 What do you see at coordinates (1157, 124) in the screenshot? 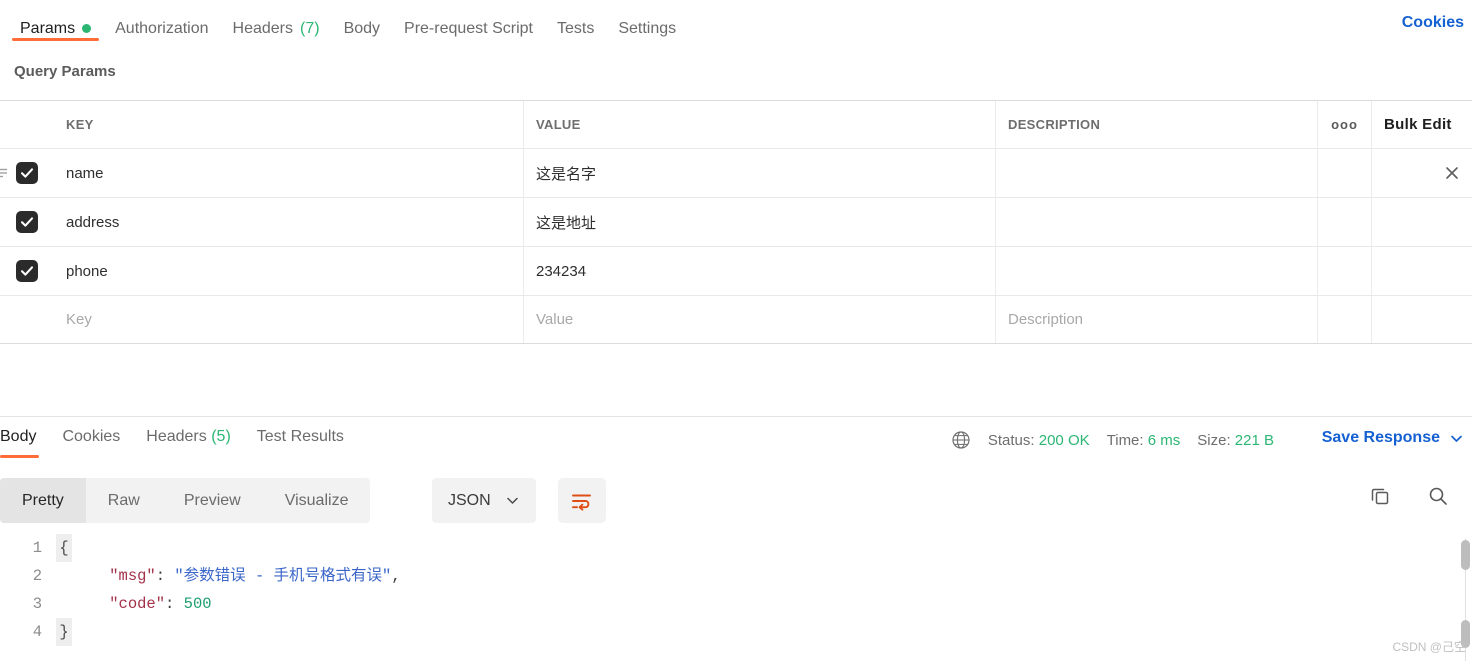
I see `header-description: DESCRIPTION` at bounding box center [1157, 124].